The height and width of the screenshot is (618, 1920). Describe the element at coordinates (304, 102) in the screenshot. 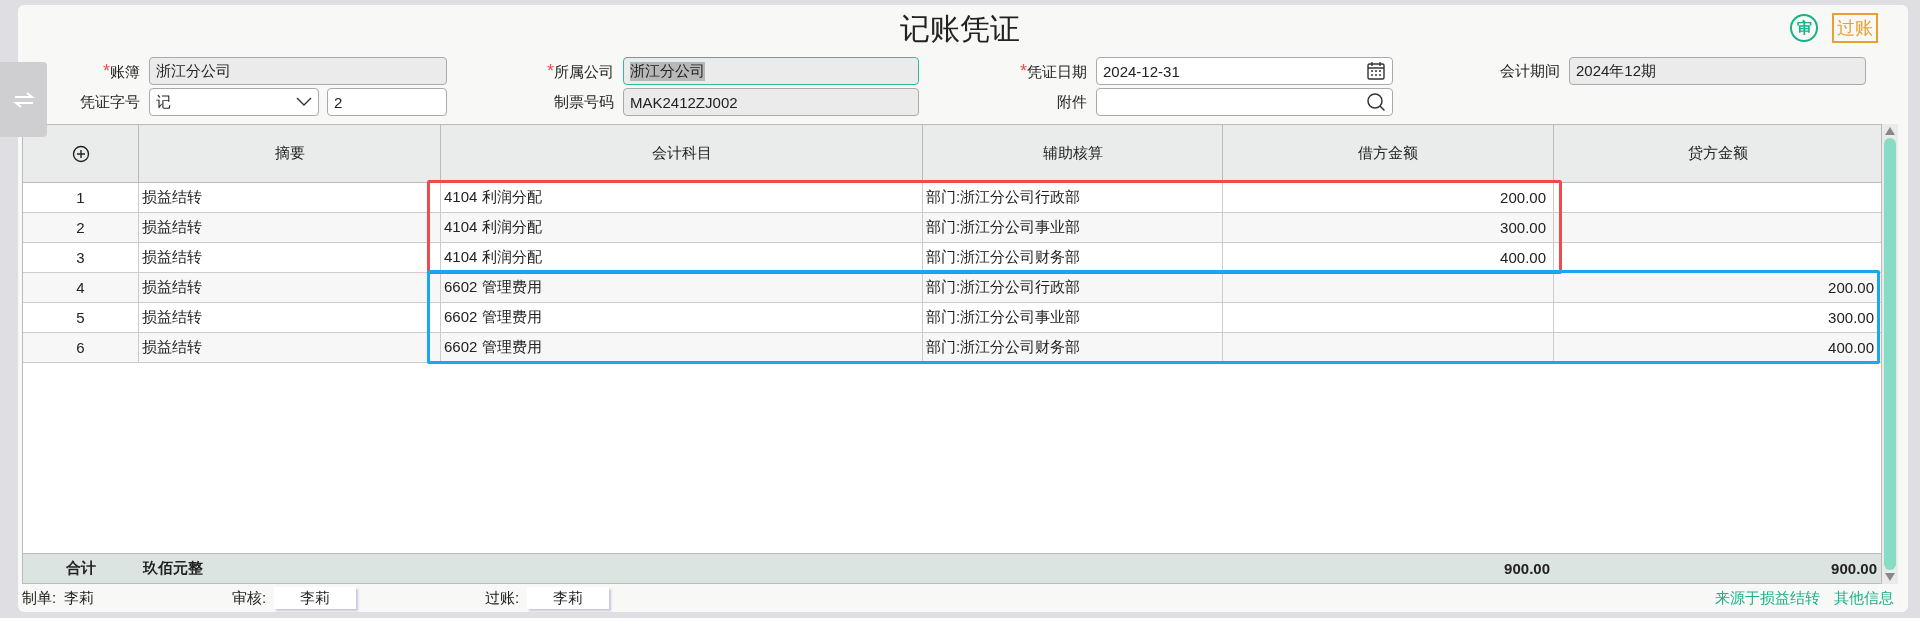

I see `chevron-down-icon` at that location.